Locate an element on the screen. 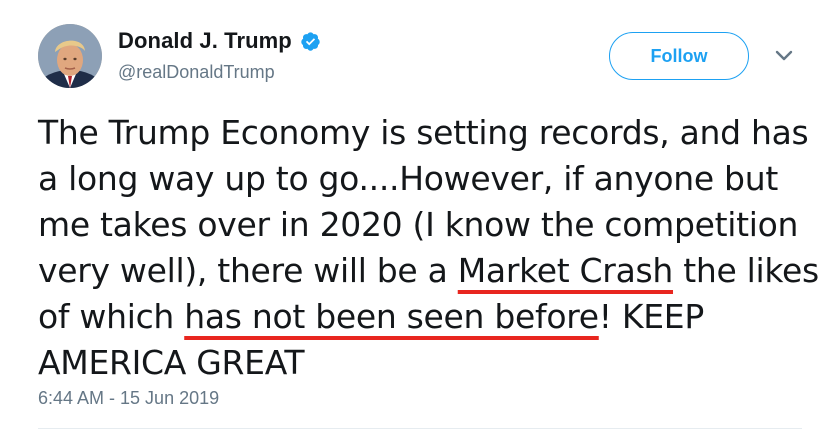  avatar is located at coordinates (70, 56).